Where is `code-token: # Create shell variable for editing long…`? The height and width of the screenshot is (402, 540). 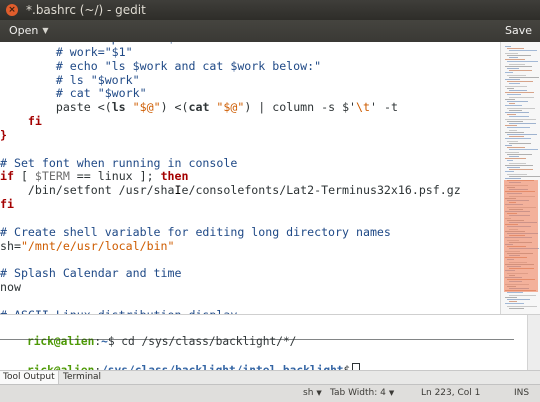
code-token: # Create shell variable for editing long… is located at coordinates (195, 231).